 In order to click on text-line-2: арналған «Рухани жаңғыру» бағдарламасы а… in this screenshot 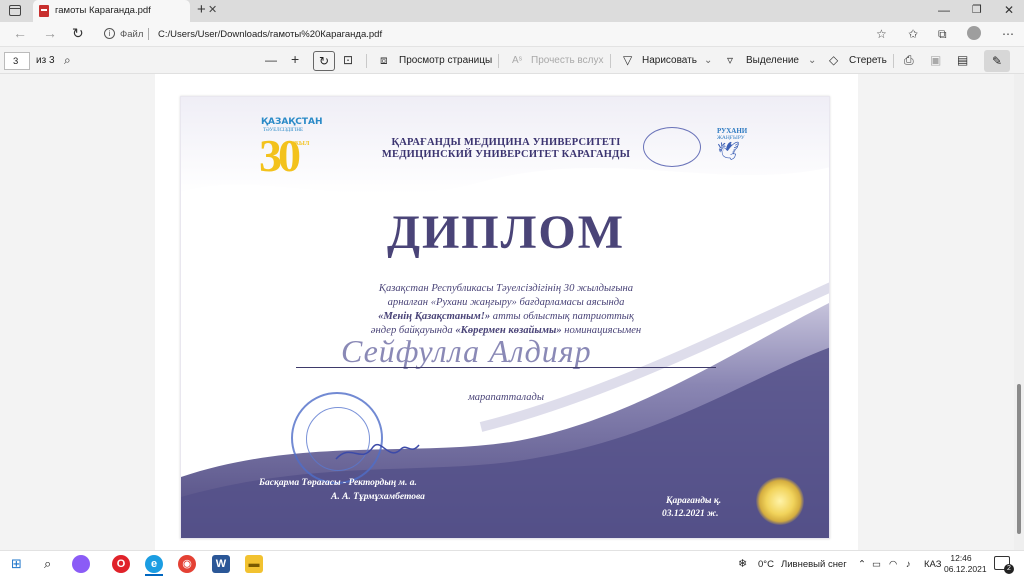, I will do `click(506, 302)`.